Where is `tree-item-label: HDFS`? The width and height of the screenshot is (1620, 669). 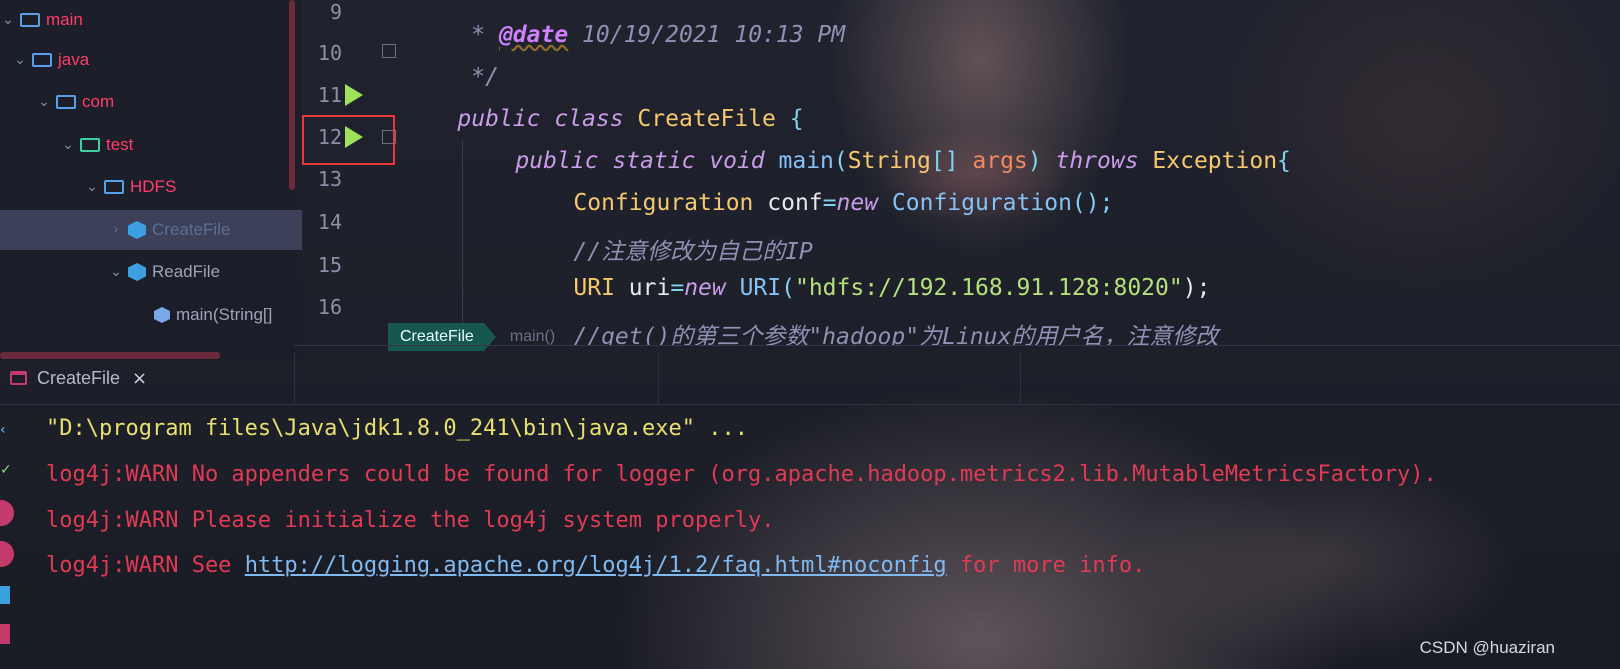 tree-item-label: HDFS is located at coordinates (153, 186).